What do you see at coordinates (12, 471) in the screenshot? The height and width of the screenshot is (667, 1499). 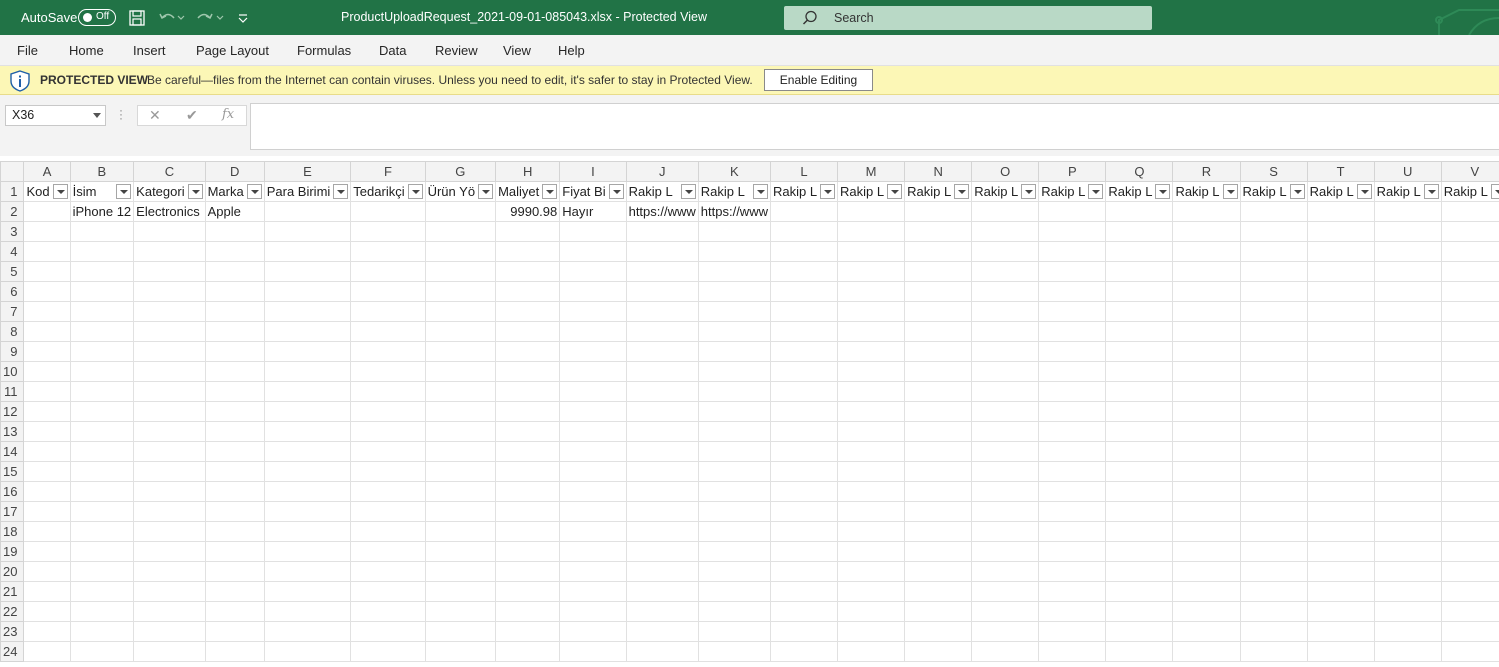 I see `row-header: 15` at bounding box center [12, 471].